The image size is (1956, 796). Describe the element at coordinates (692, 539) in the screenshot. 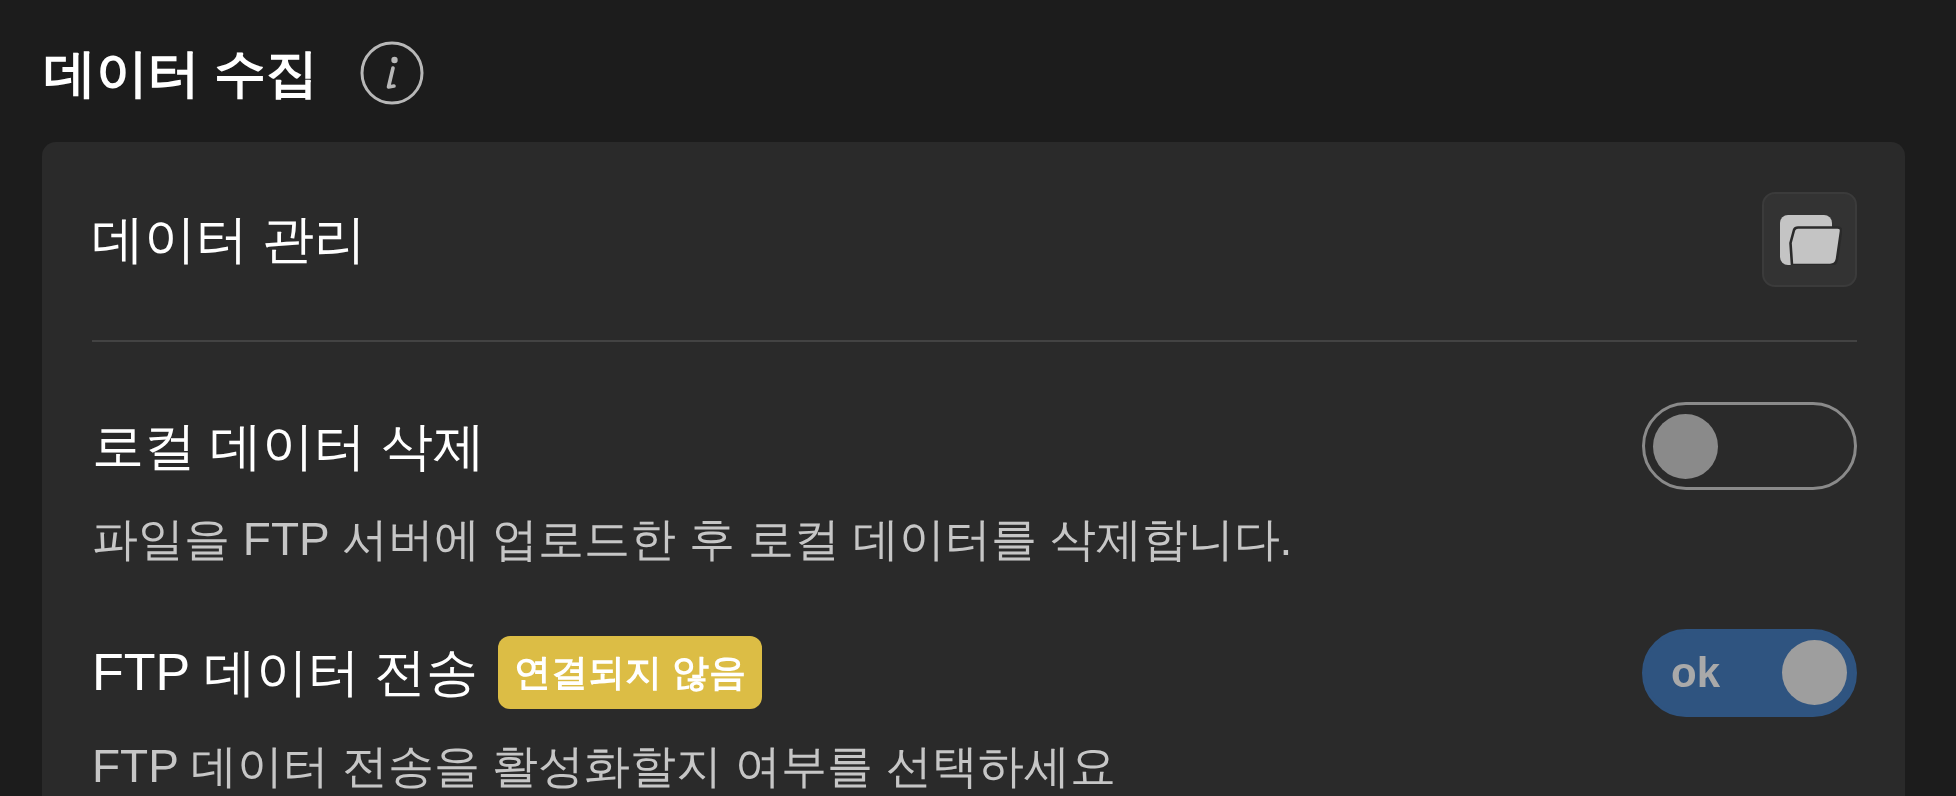

I see `setting-description: 파일을 FTP 서버에 업로드한 후 로컬 데이터를 삭제합니다.` at that location.